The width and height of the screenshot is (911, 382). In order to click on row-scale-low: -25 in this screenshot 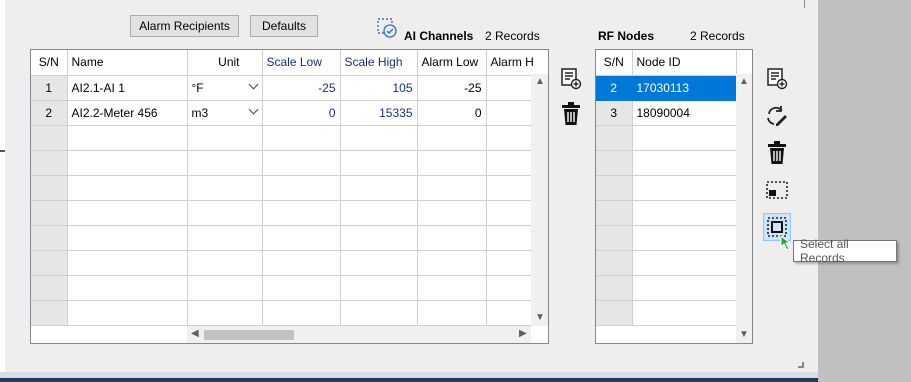, I will do `click(301, 88)`.